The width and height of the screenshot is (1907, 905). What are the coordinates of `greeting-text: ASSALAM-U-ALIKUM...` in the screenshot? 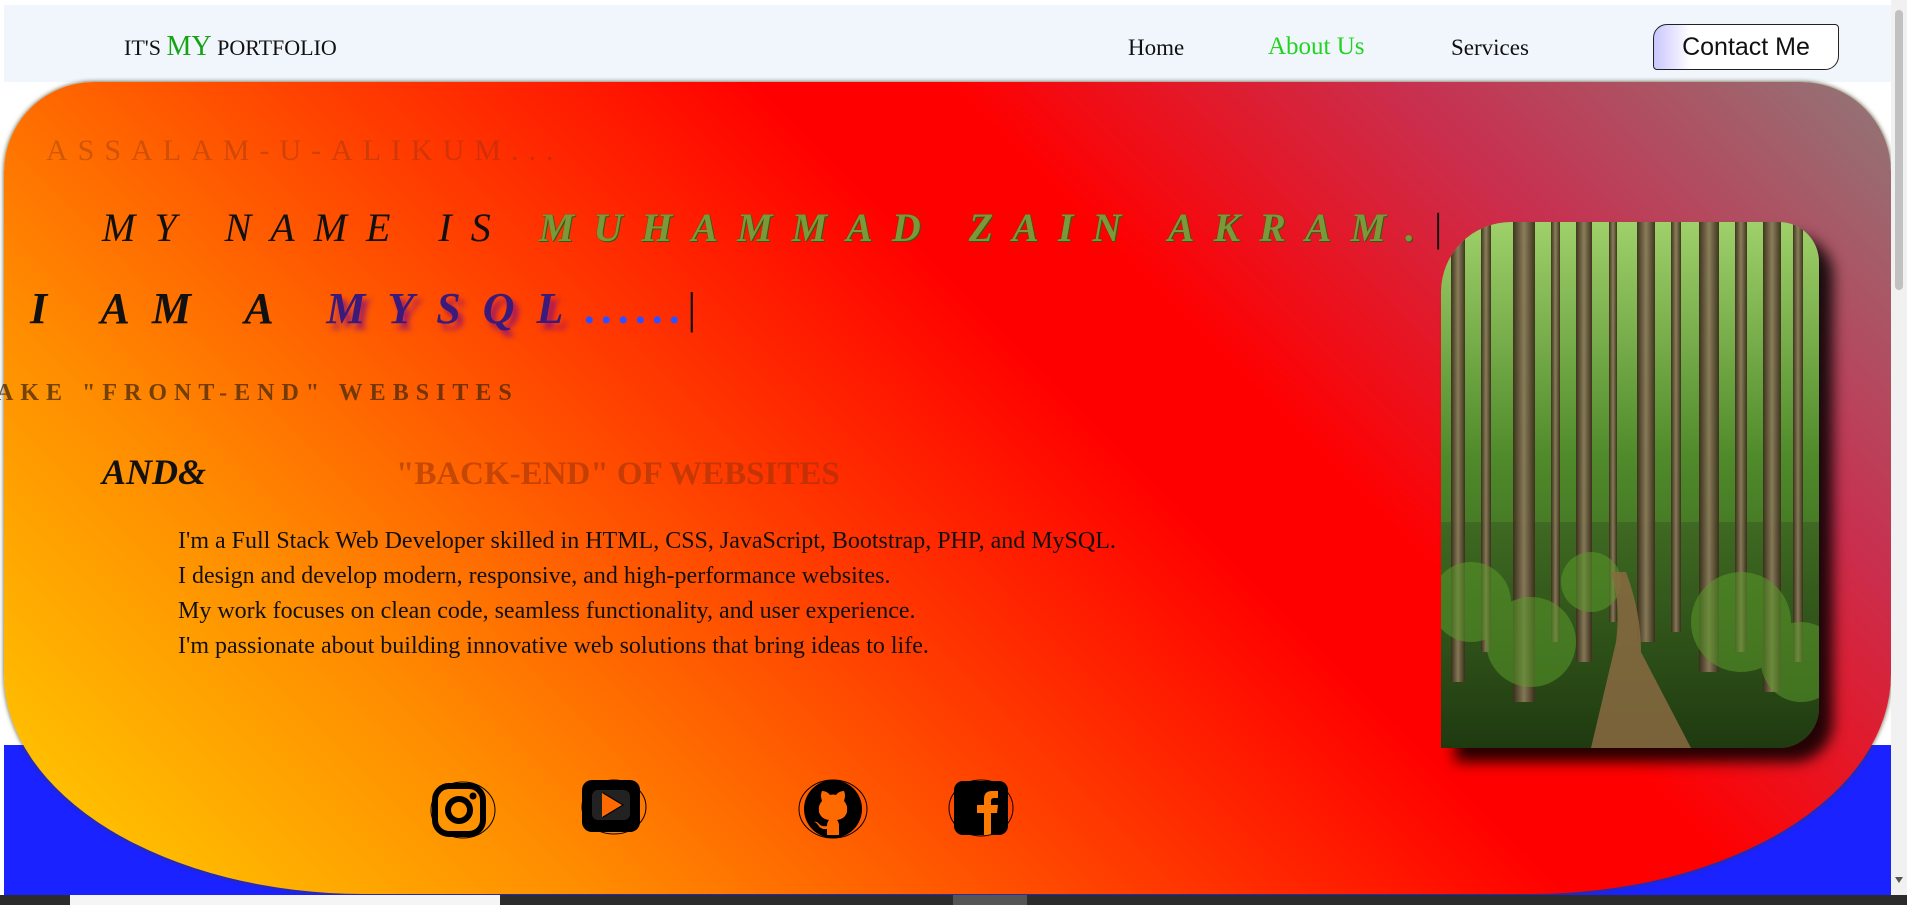 It's located at (305, 150).